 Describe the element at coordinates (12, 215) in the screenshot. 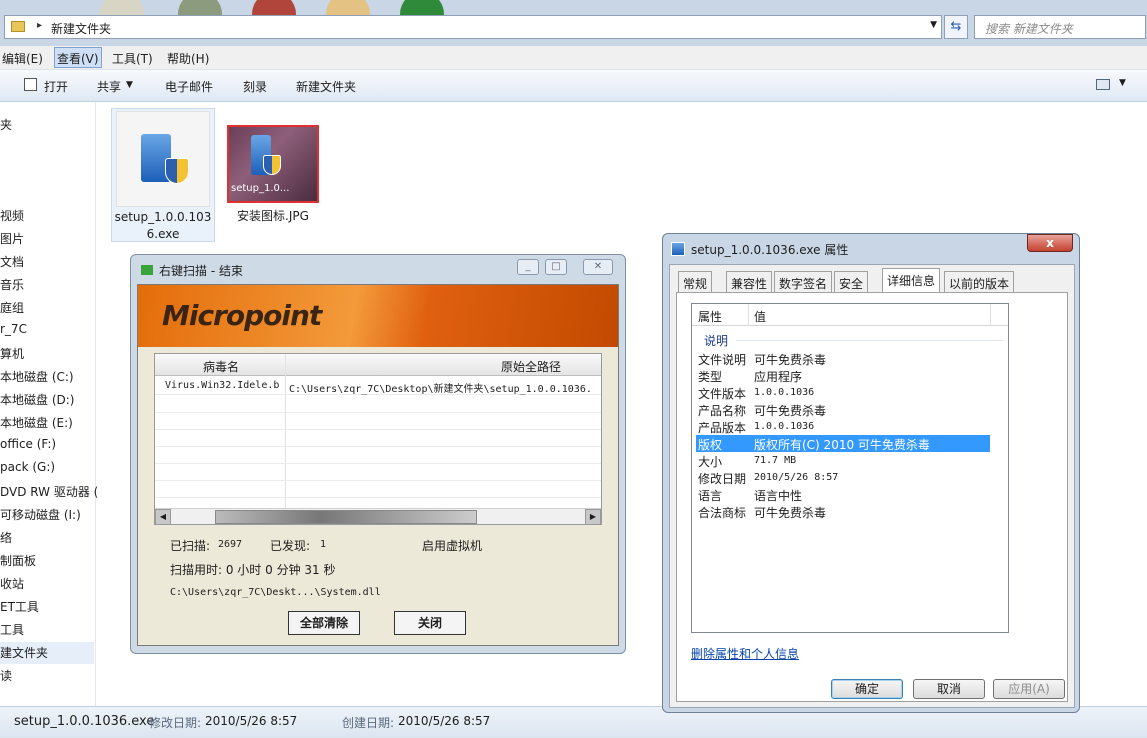

I see `nav-item: 视频` at that location.